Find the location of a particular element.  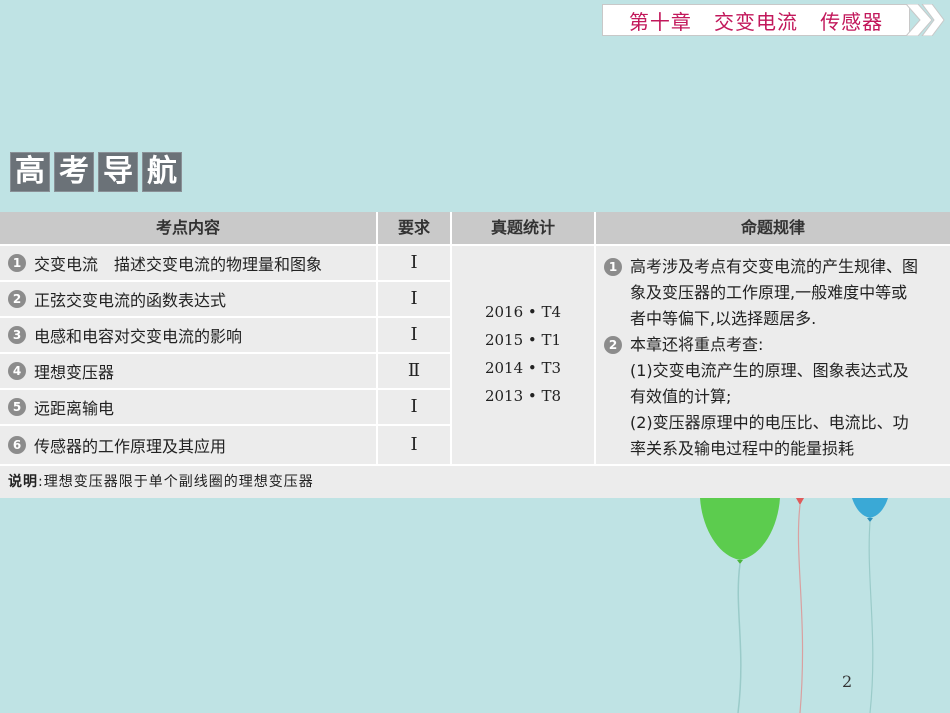

exam-stats: 2016 • T4 2015 • T1 2014 • T3 2013 • T8 is located at coordinates (523, 354).